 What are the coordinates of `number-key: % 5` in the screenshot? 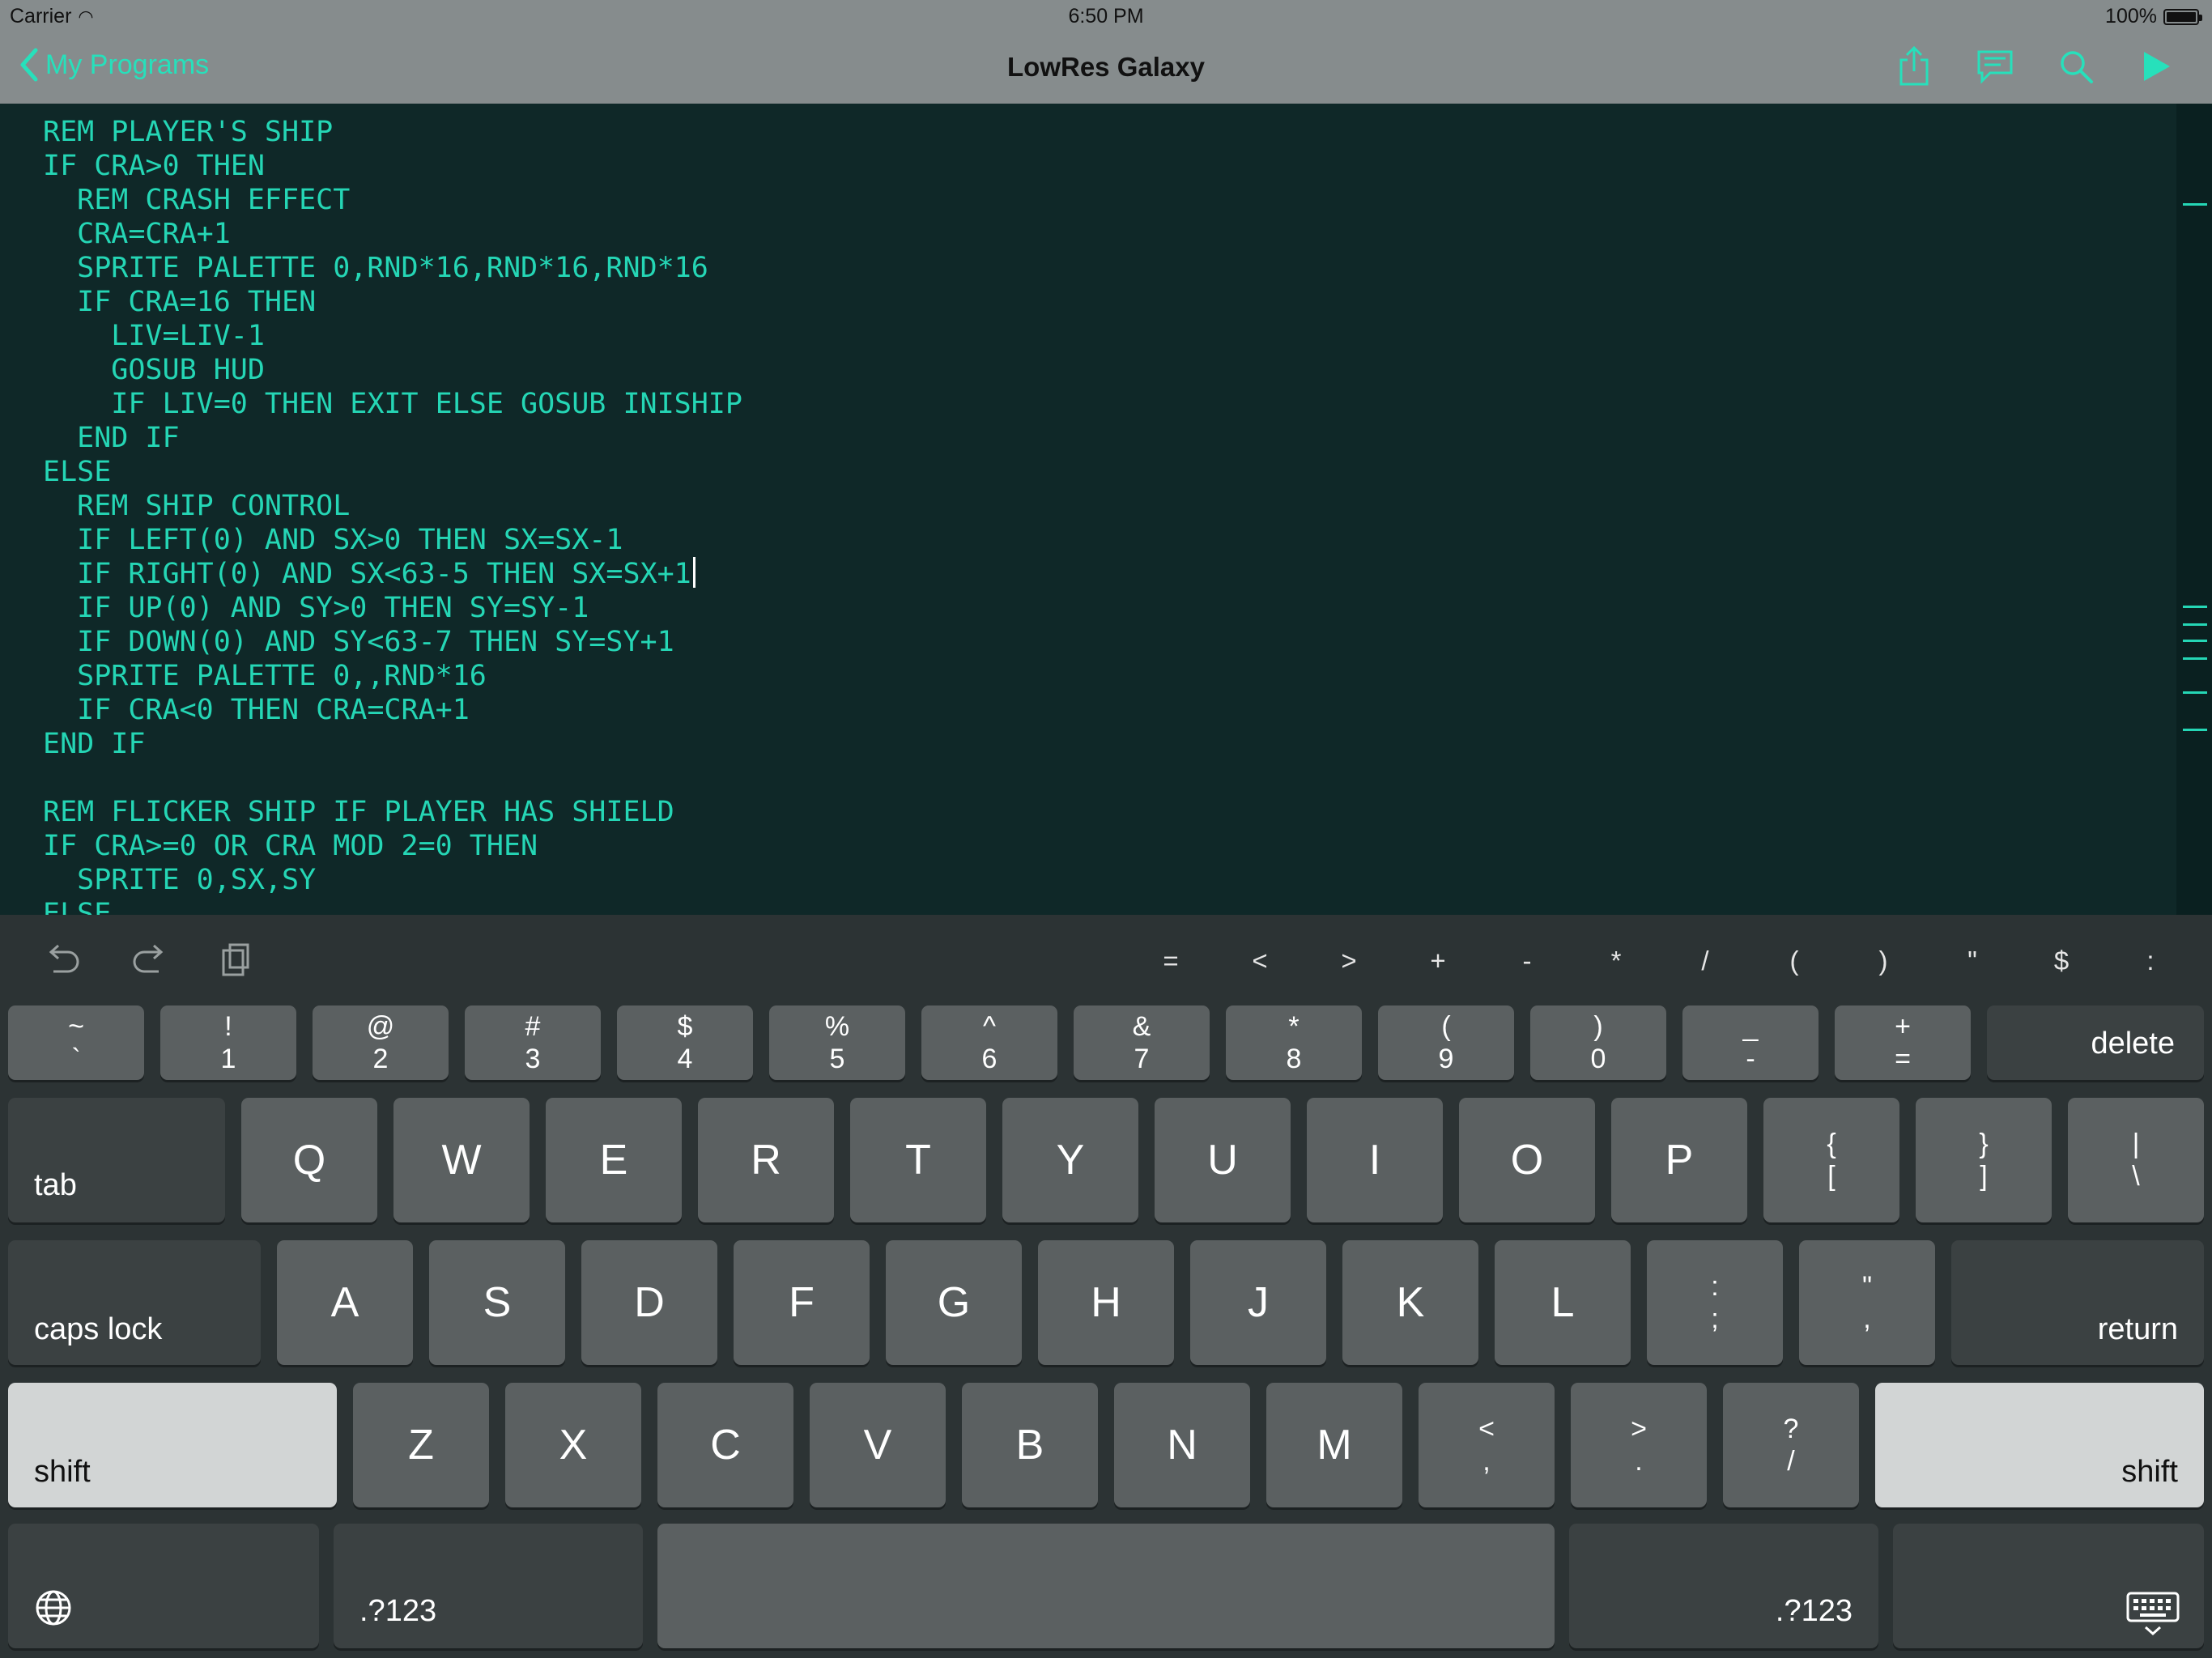 It's located at (837, 1042).